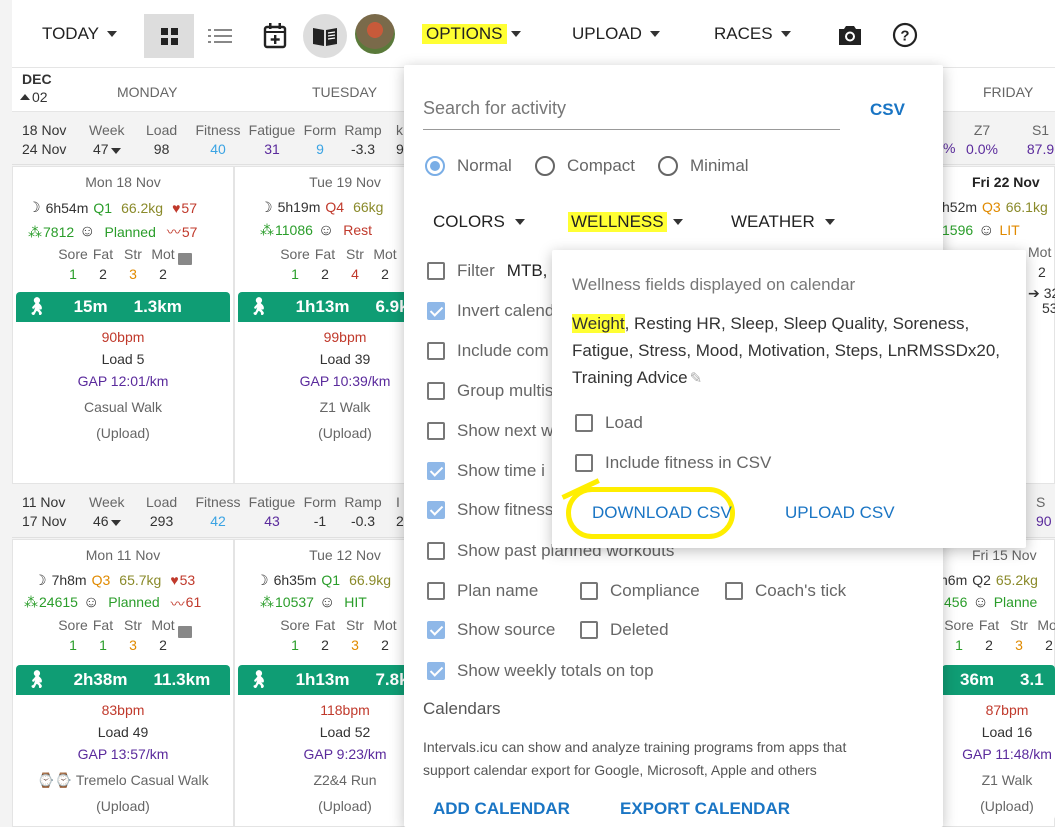 The height and width of the screenshot is (827, 1055). I want to click on export-calendar-button: EXPORT CALENDAR, so click(705, 809).